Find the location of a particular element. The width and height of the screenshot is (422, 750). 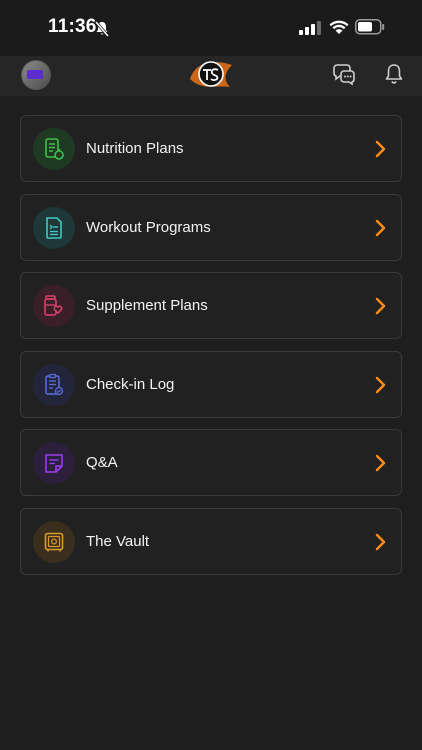

checklist-icon is located at coordinates (54, 384).